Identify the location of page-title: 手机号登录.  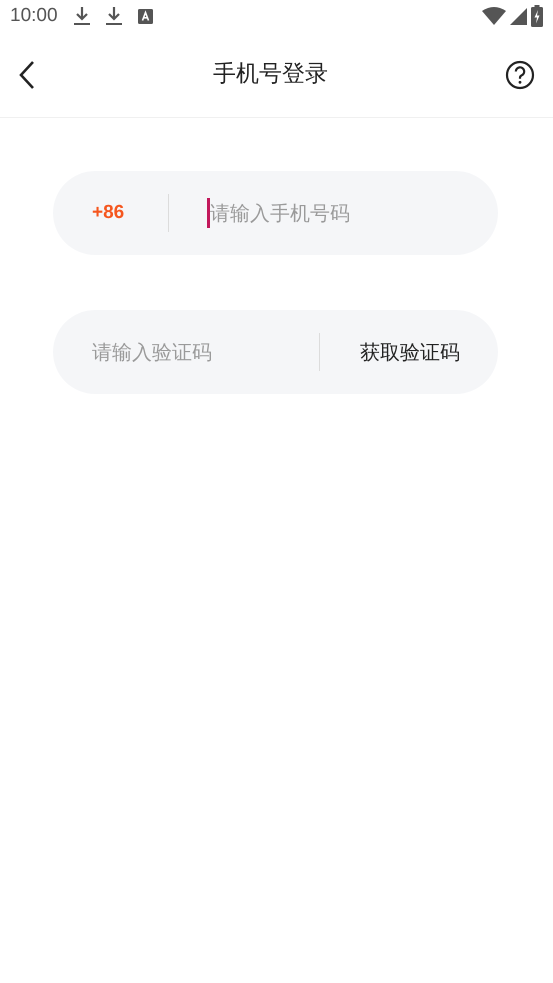
(270, 75).